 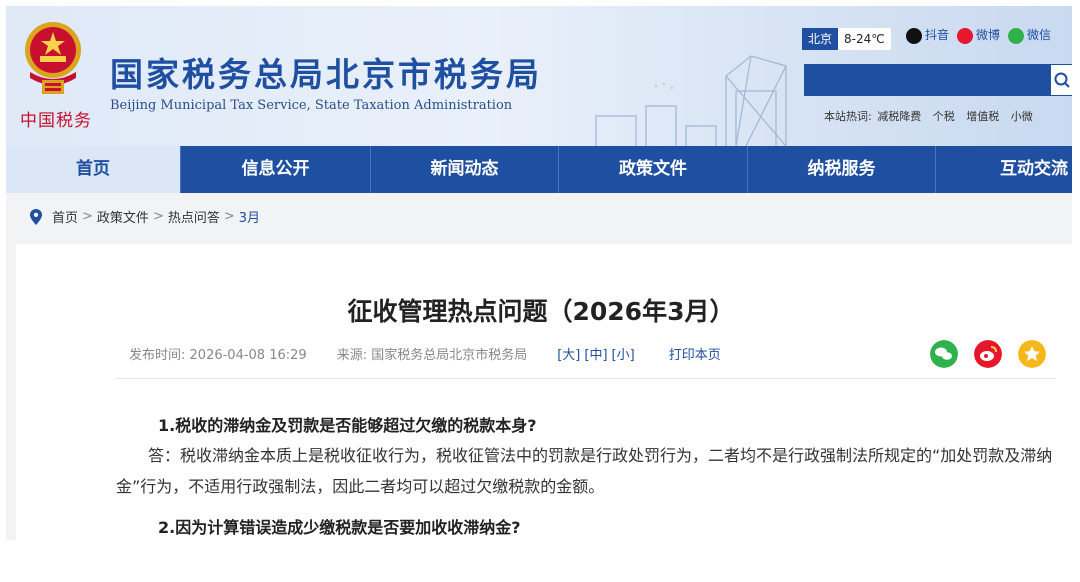 I want to click on logo-text: 中国税务, so click(x=56, y=121).